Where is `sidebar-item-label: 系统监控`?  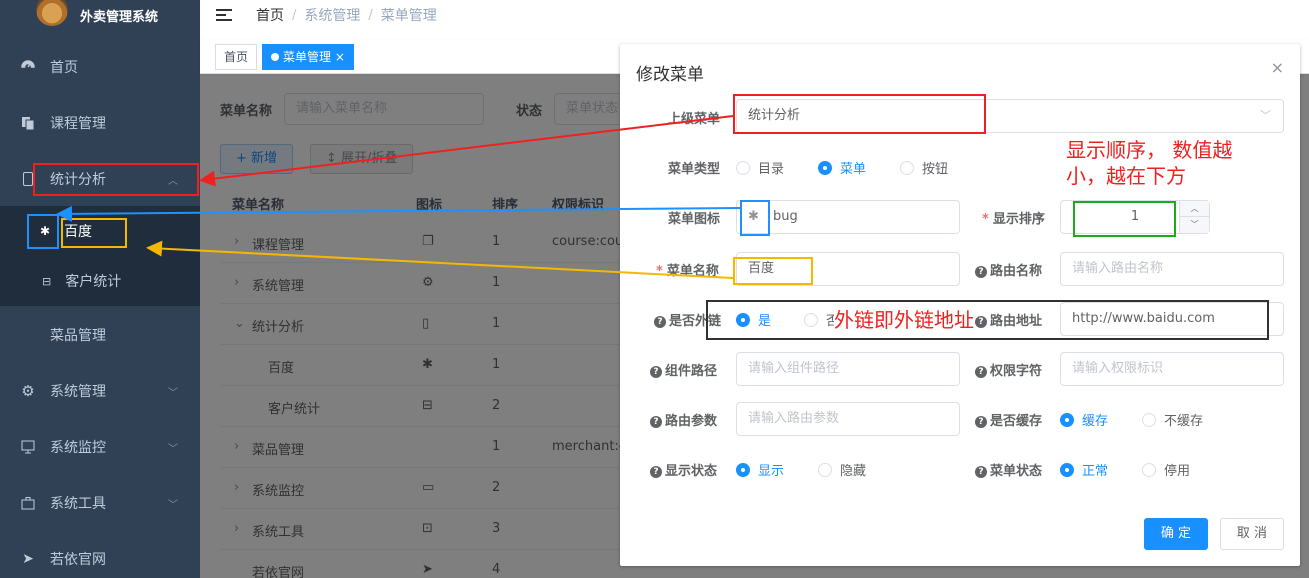
sidebar-item-label: 系统监控 is located at coordinates (78, 448).